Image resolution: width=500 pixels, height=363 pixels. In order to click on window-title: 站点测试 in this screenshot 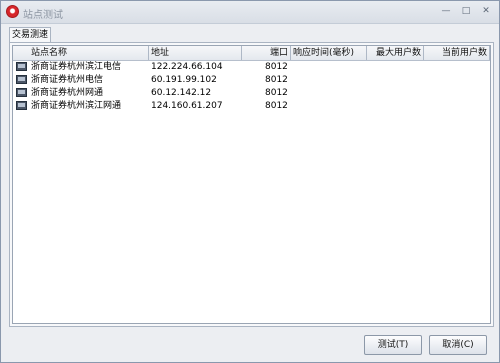, I will do `click(43, 15)`.